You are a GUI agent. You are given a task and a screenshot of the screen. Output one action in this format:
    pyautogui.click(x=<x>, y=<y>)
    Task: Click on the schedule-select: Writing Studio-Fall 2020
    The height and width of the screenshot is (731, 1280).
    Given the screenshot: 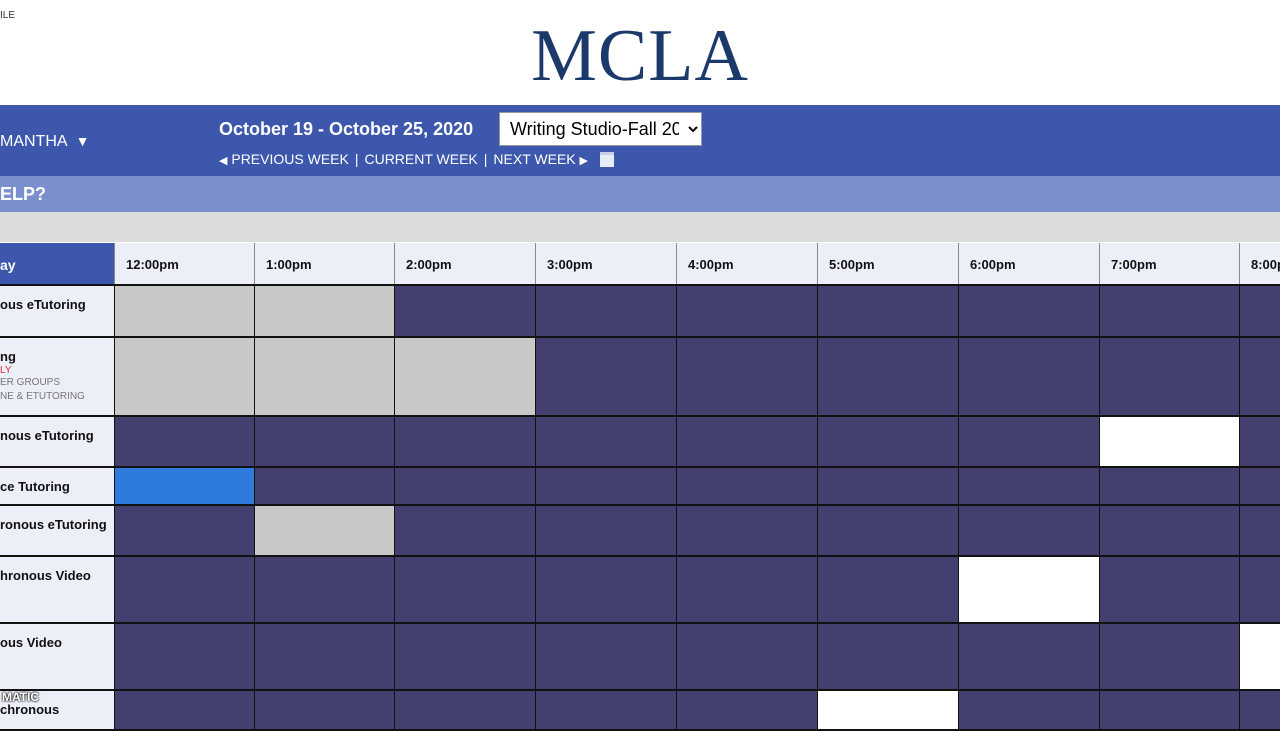 What is the action you would take?
    pyautogui.click(x=600, y=129)
    